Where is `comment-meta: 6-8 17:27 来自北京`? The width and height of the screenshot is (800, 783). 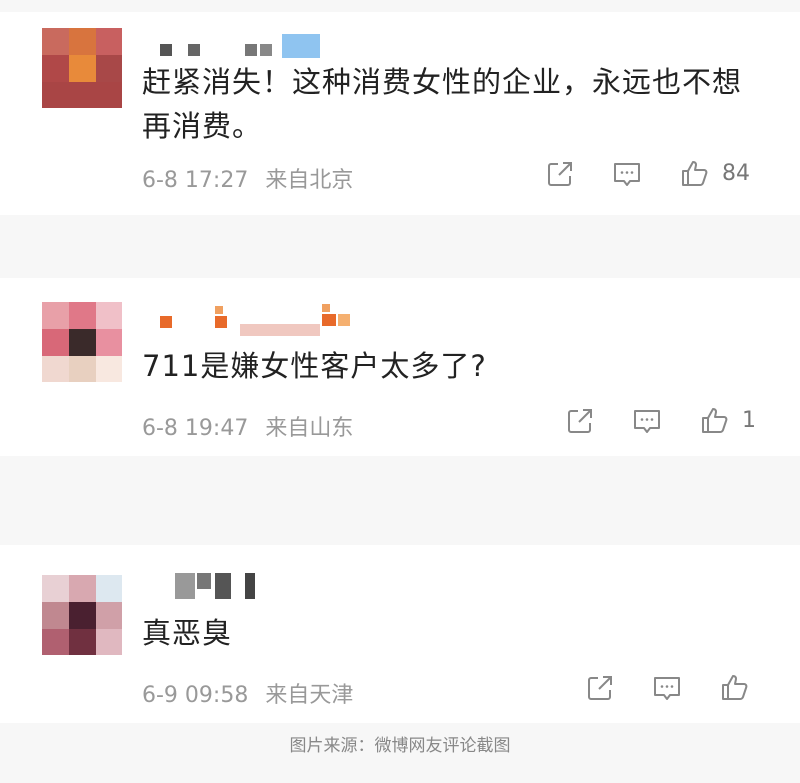 comment-meta: 6-8 17:27 来自北京 is located at coordinates (252, 178).